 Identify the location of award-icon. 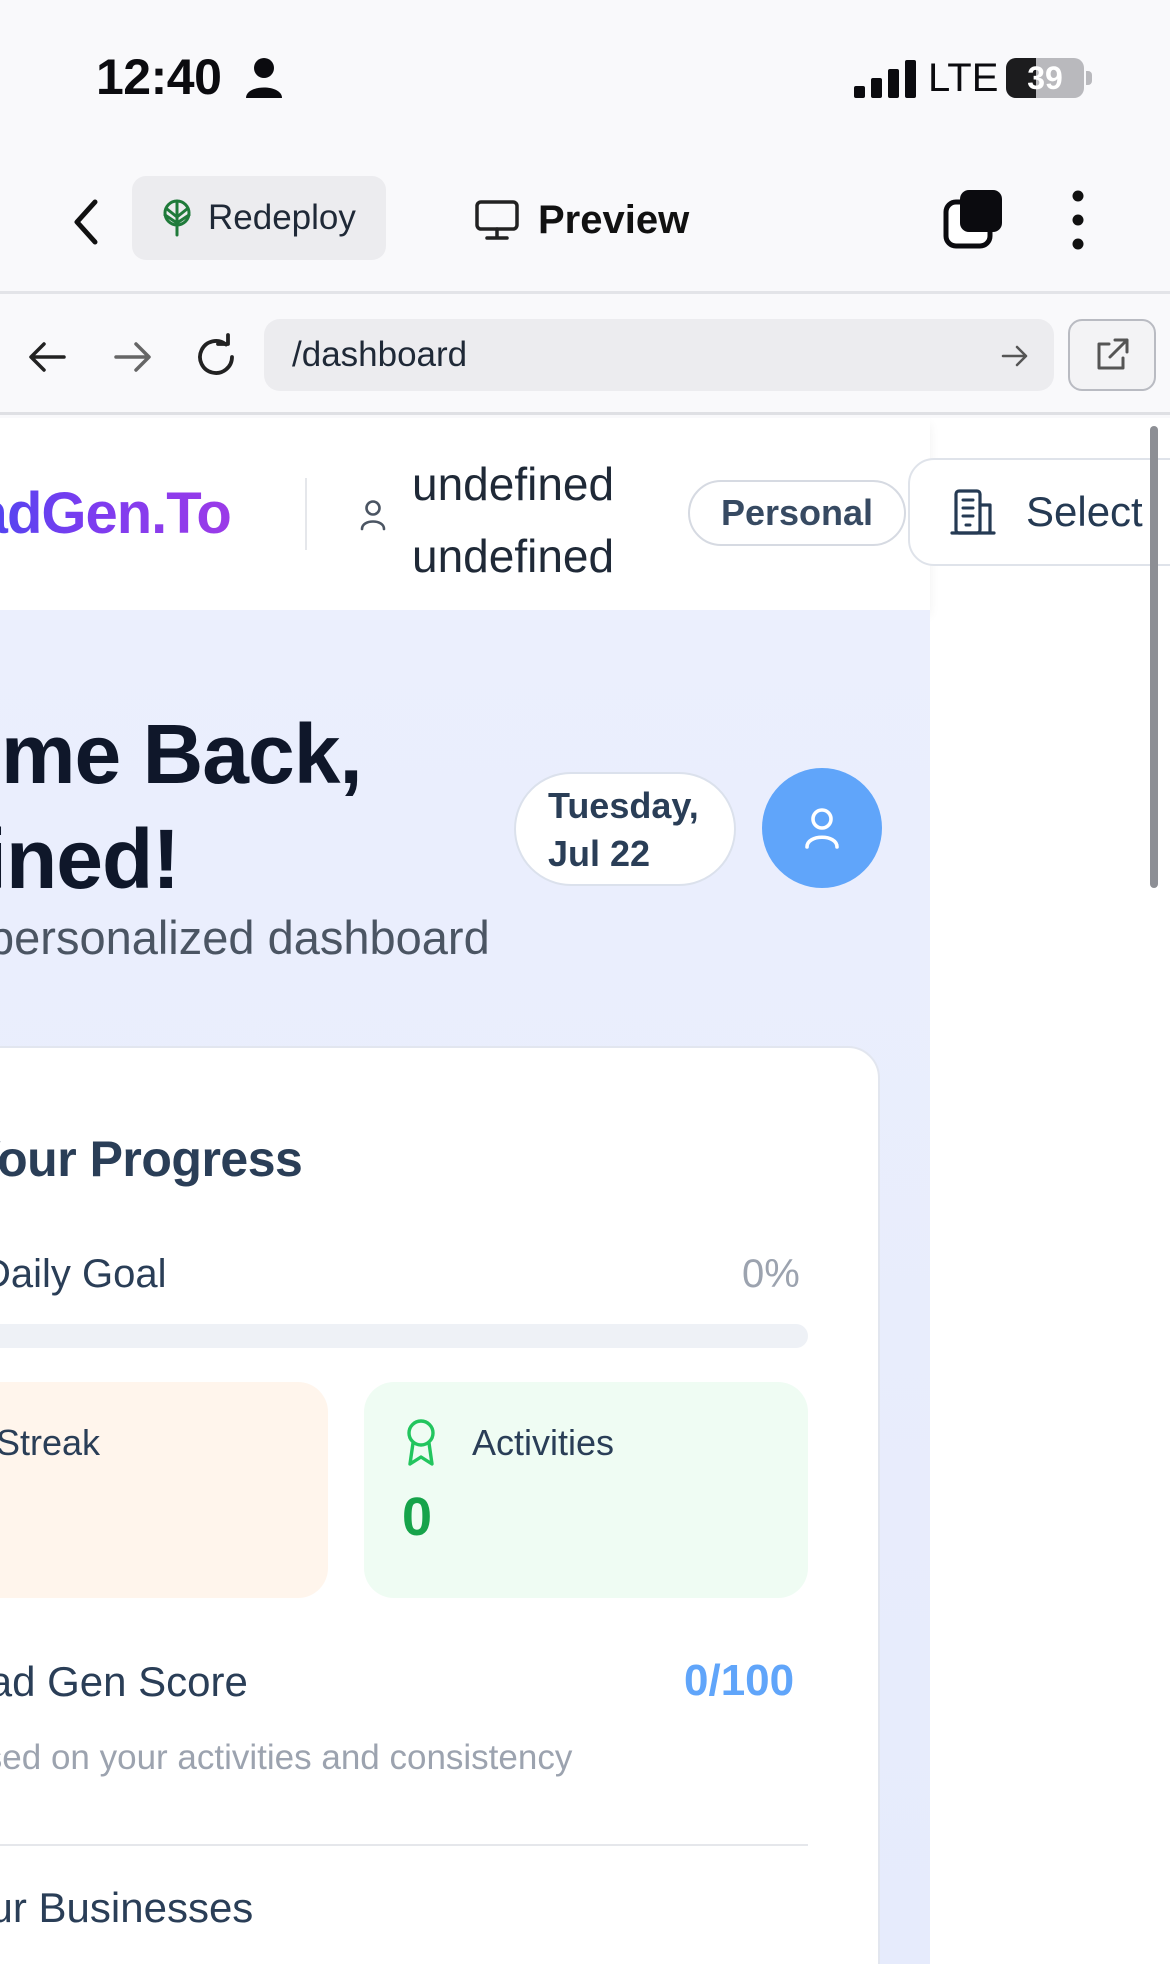
(421, 1442).